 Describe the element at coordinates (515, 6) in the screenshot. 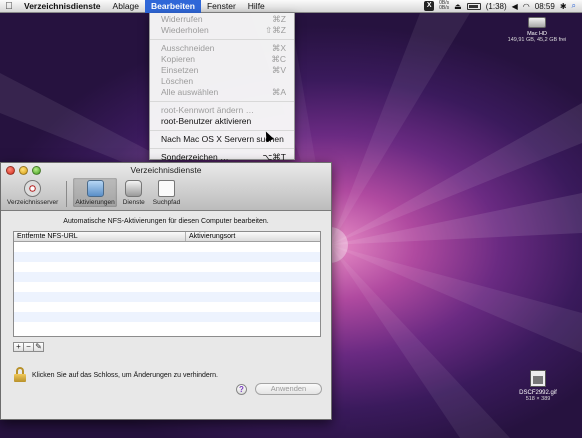

I see `volume-icon: ◀` at that location.